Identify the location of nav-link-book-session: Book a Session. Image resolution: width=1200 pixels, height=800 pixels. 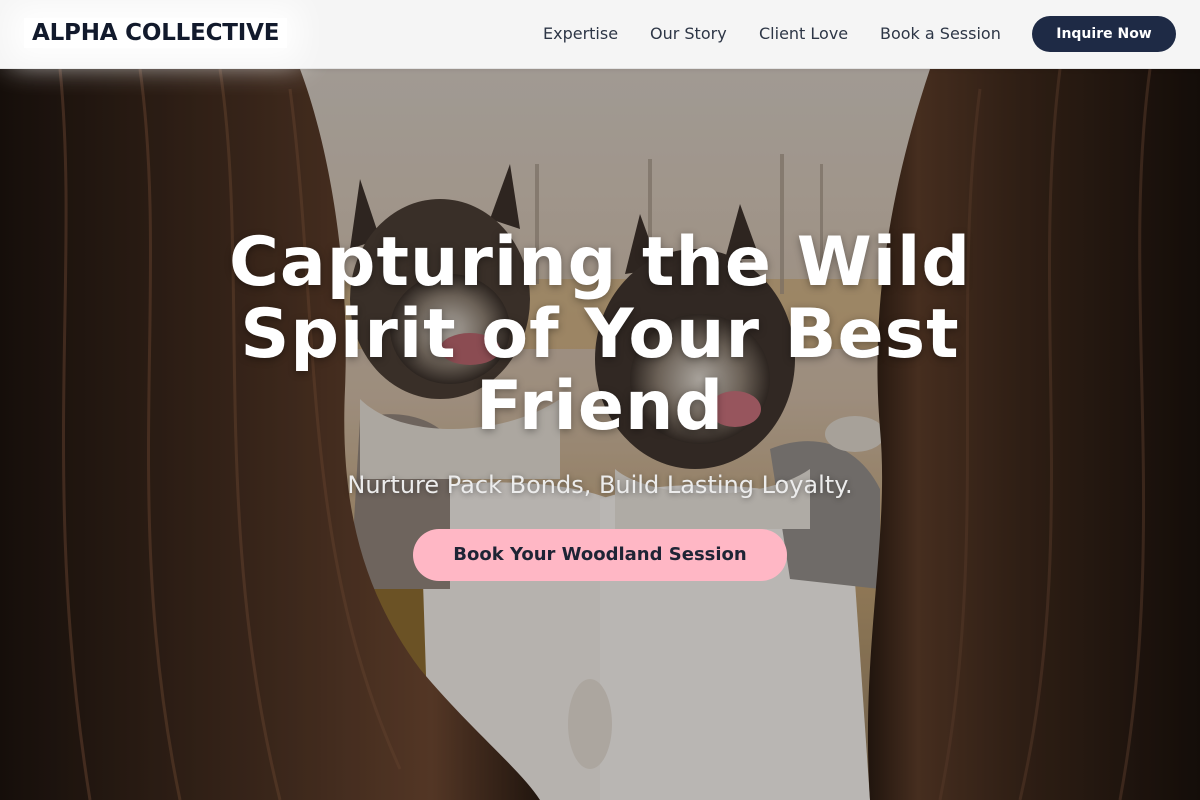
(940, 34).